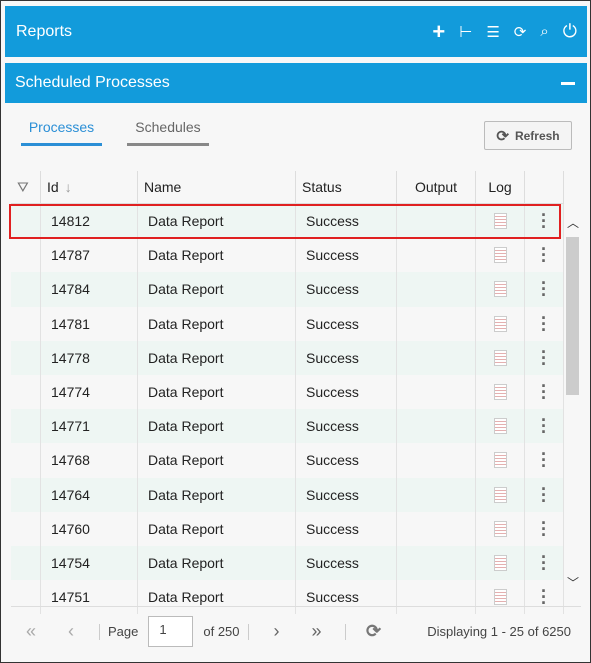 The height and width of the screenshot is (663, 591). What do you see at coordinates (31, 631) in the screenshot?
I see `first-page-icon: «` at bounding box center [31, 631].